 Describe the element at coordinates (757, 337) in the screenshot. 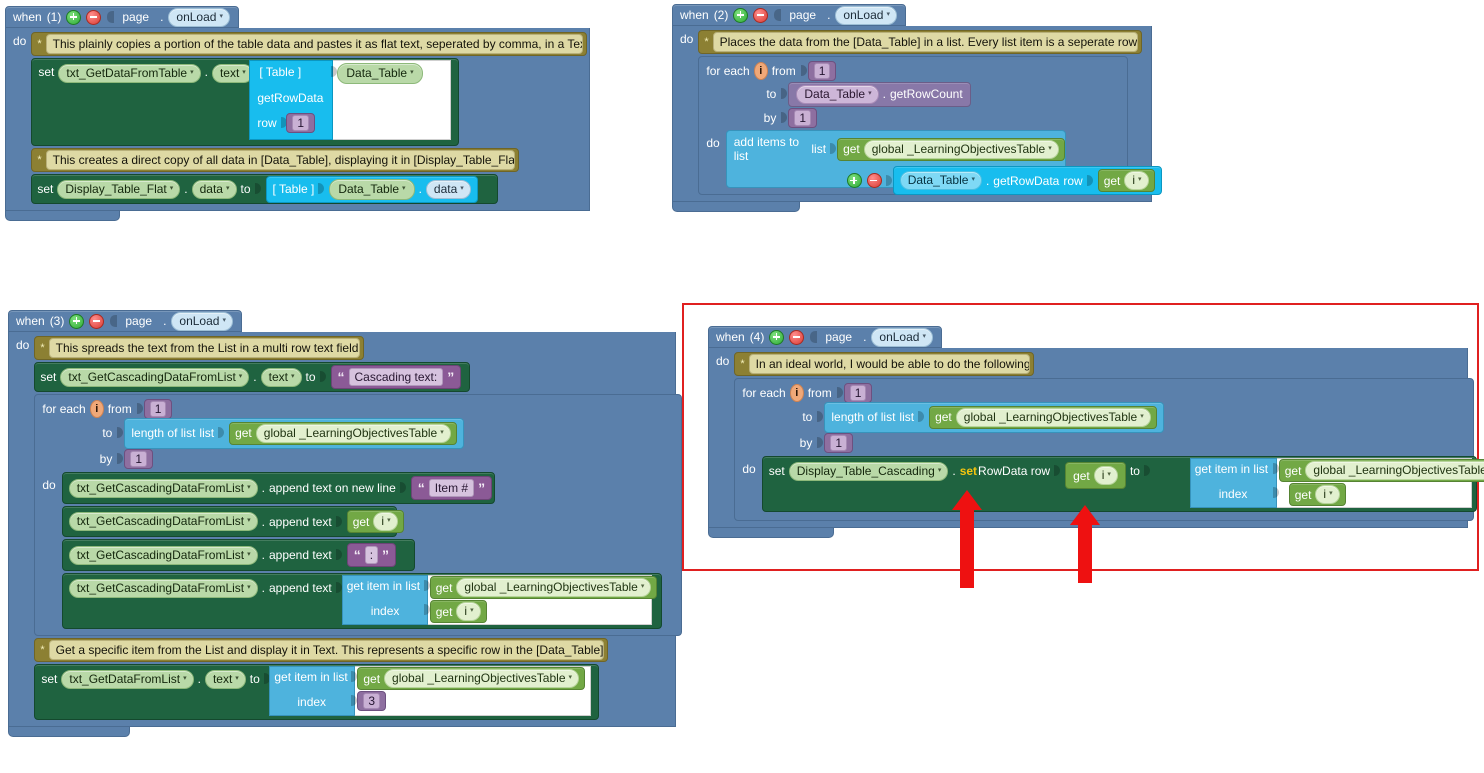

I see `event-block-4-index: (4)` at that location.